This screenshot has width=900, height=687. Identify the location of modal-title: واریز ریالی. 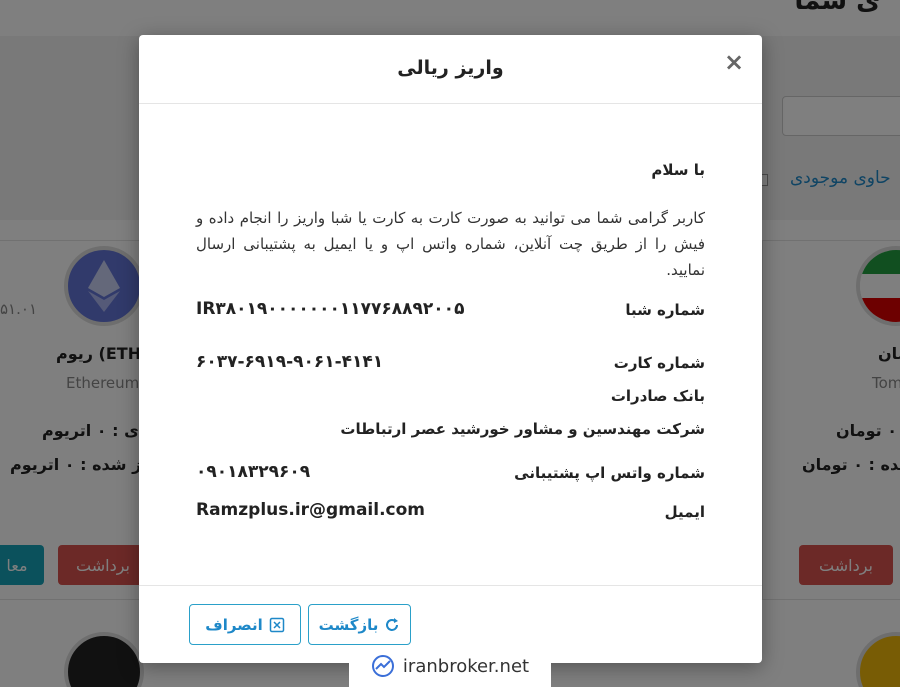
(450, 68).